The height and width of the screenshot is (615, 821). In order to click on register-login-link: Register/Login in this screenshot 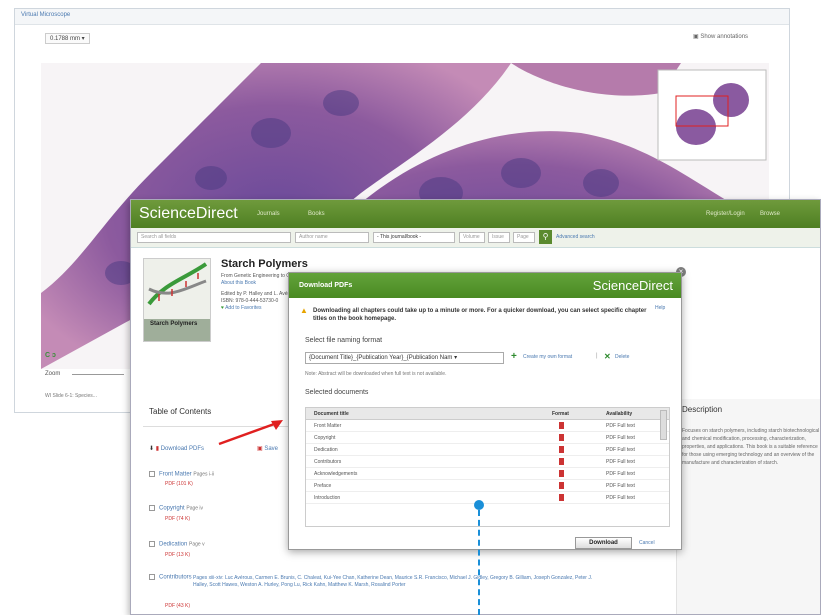, I will do `click(725, 214)`.